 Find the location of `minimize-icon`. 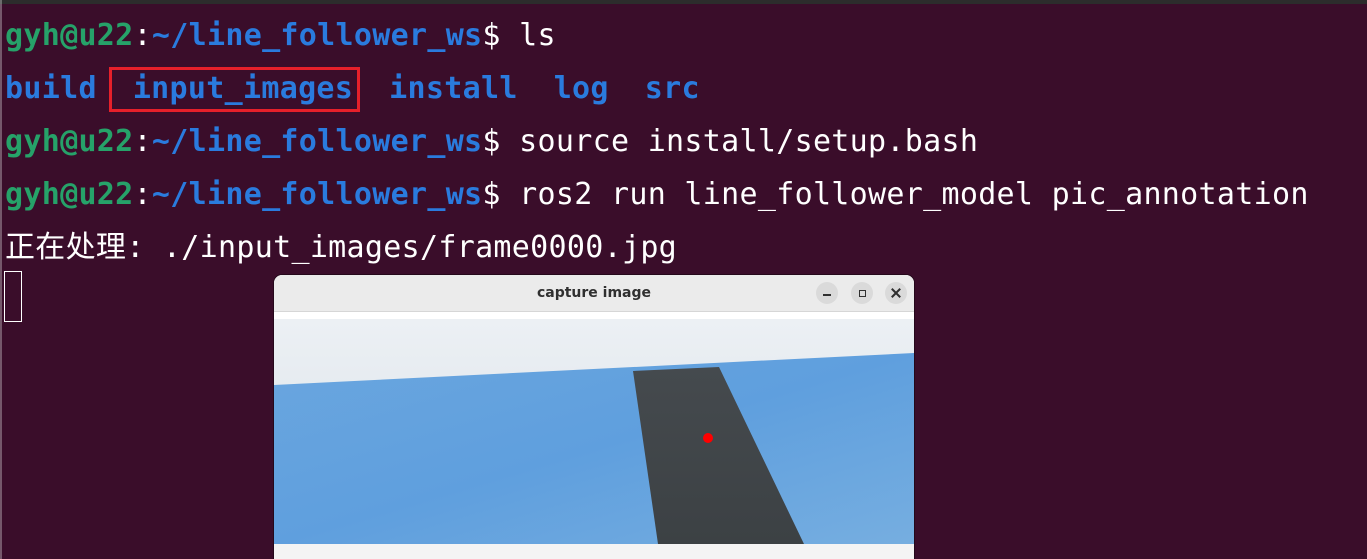

minimize-icon is located at coordinates (827, 295).